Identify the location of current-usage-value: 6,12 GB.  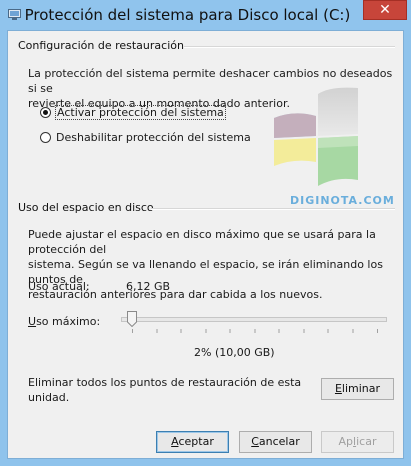
(148, 286).